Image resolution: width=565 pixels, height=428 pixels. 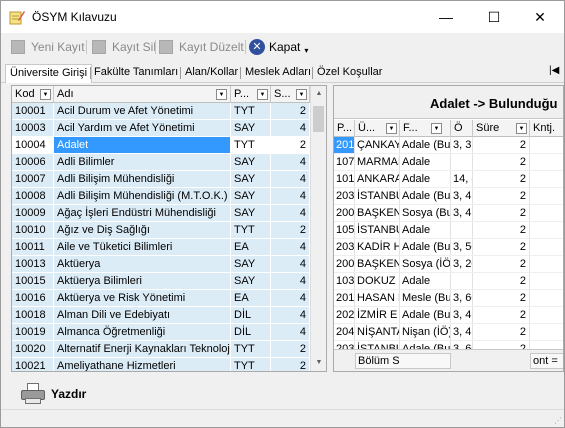 I want to click on table-row: 201HASAN KMesle (Bur3, 602, so click(x=448, y=298).